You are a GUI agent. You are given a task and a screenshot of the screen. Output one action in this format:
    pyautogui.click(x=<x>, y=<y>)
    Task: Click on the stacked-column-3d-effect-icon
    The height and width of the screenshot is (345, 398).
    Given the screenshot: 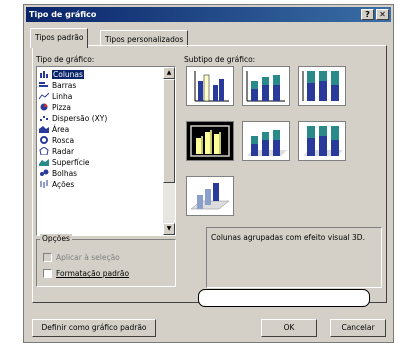 What is the action you would take?
    pyautogui.click(x=267, y=143)
    